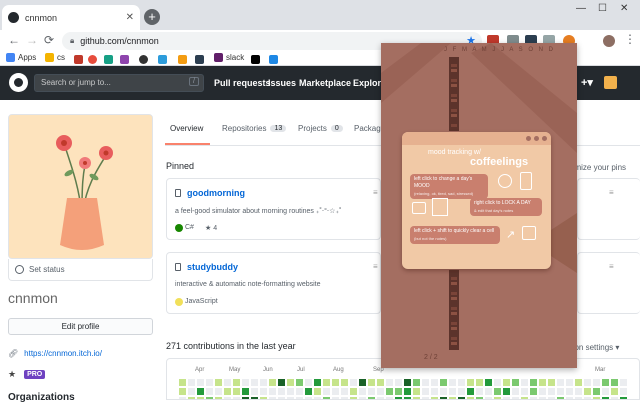 This screenshot has height=403, width=640. I want to click on set-status-button: Set status, so click(80, 270).